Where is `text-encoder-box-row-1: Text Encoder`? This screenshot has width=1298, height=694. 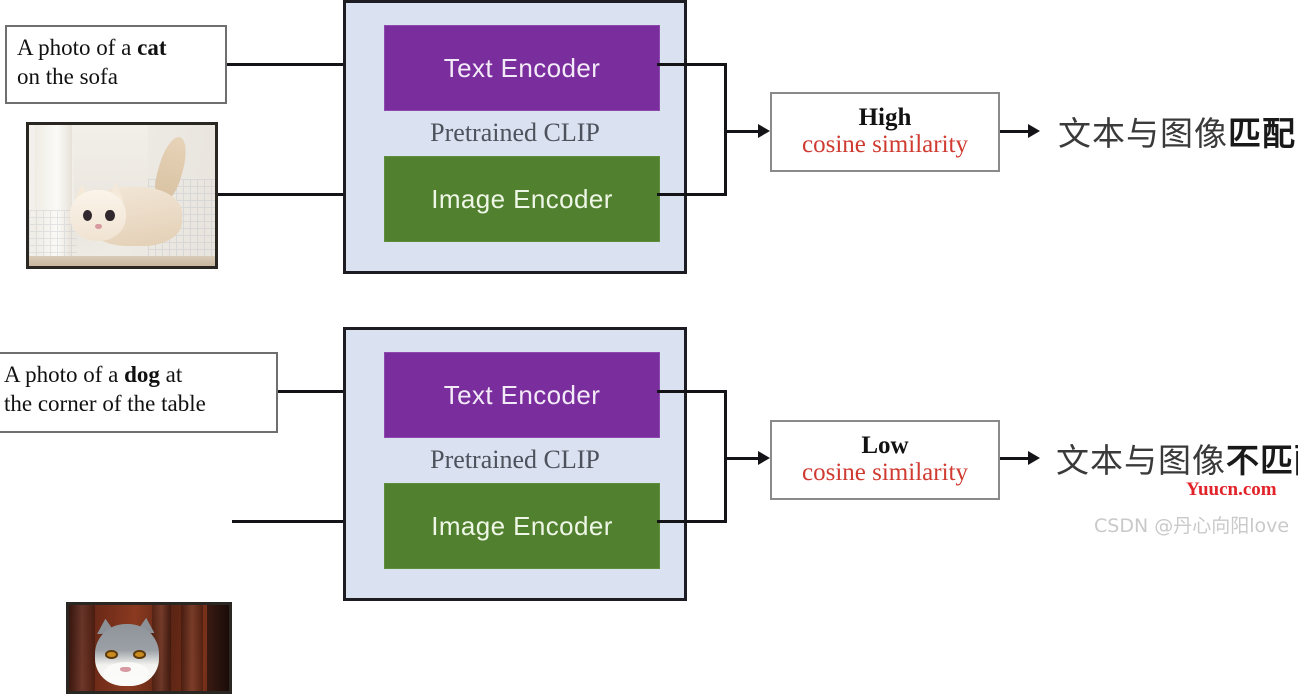 text-encoder-box-row-1: Text Encoder is located at coordinates (522, 68).